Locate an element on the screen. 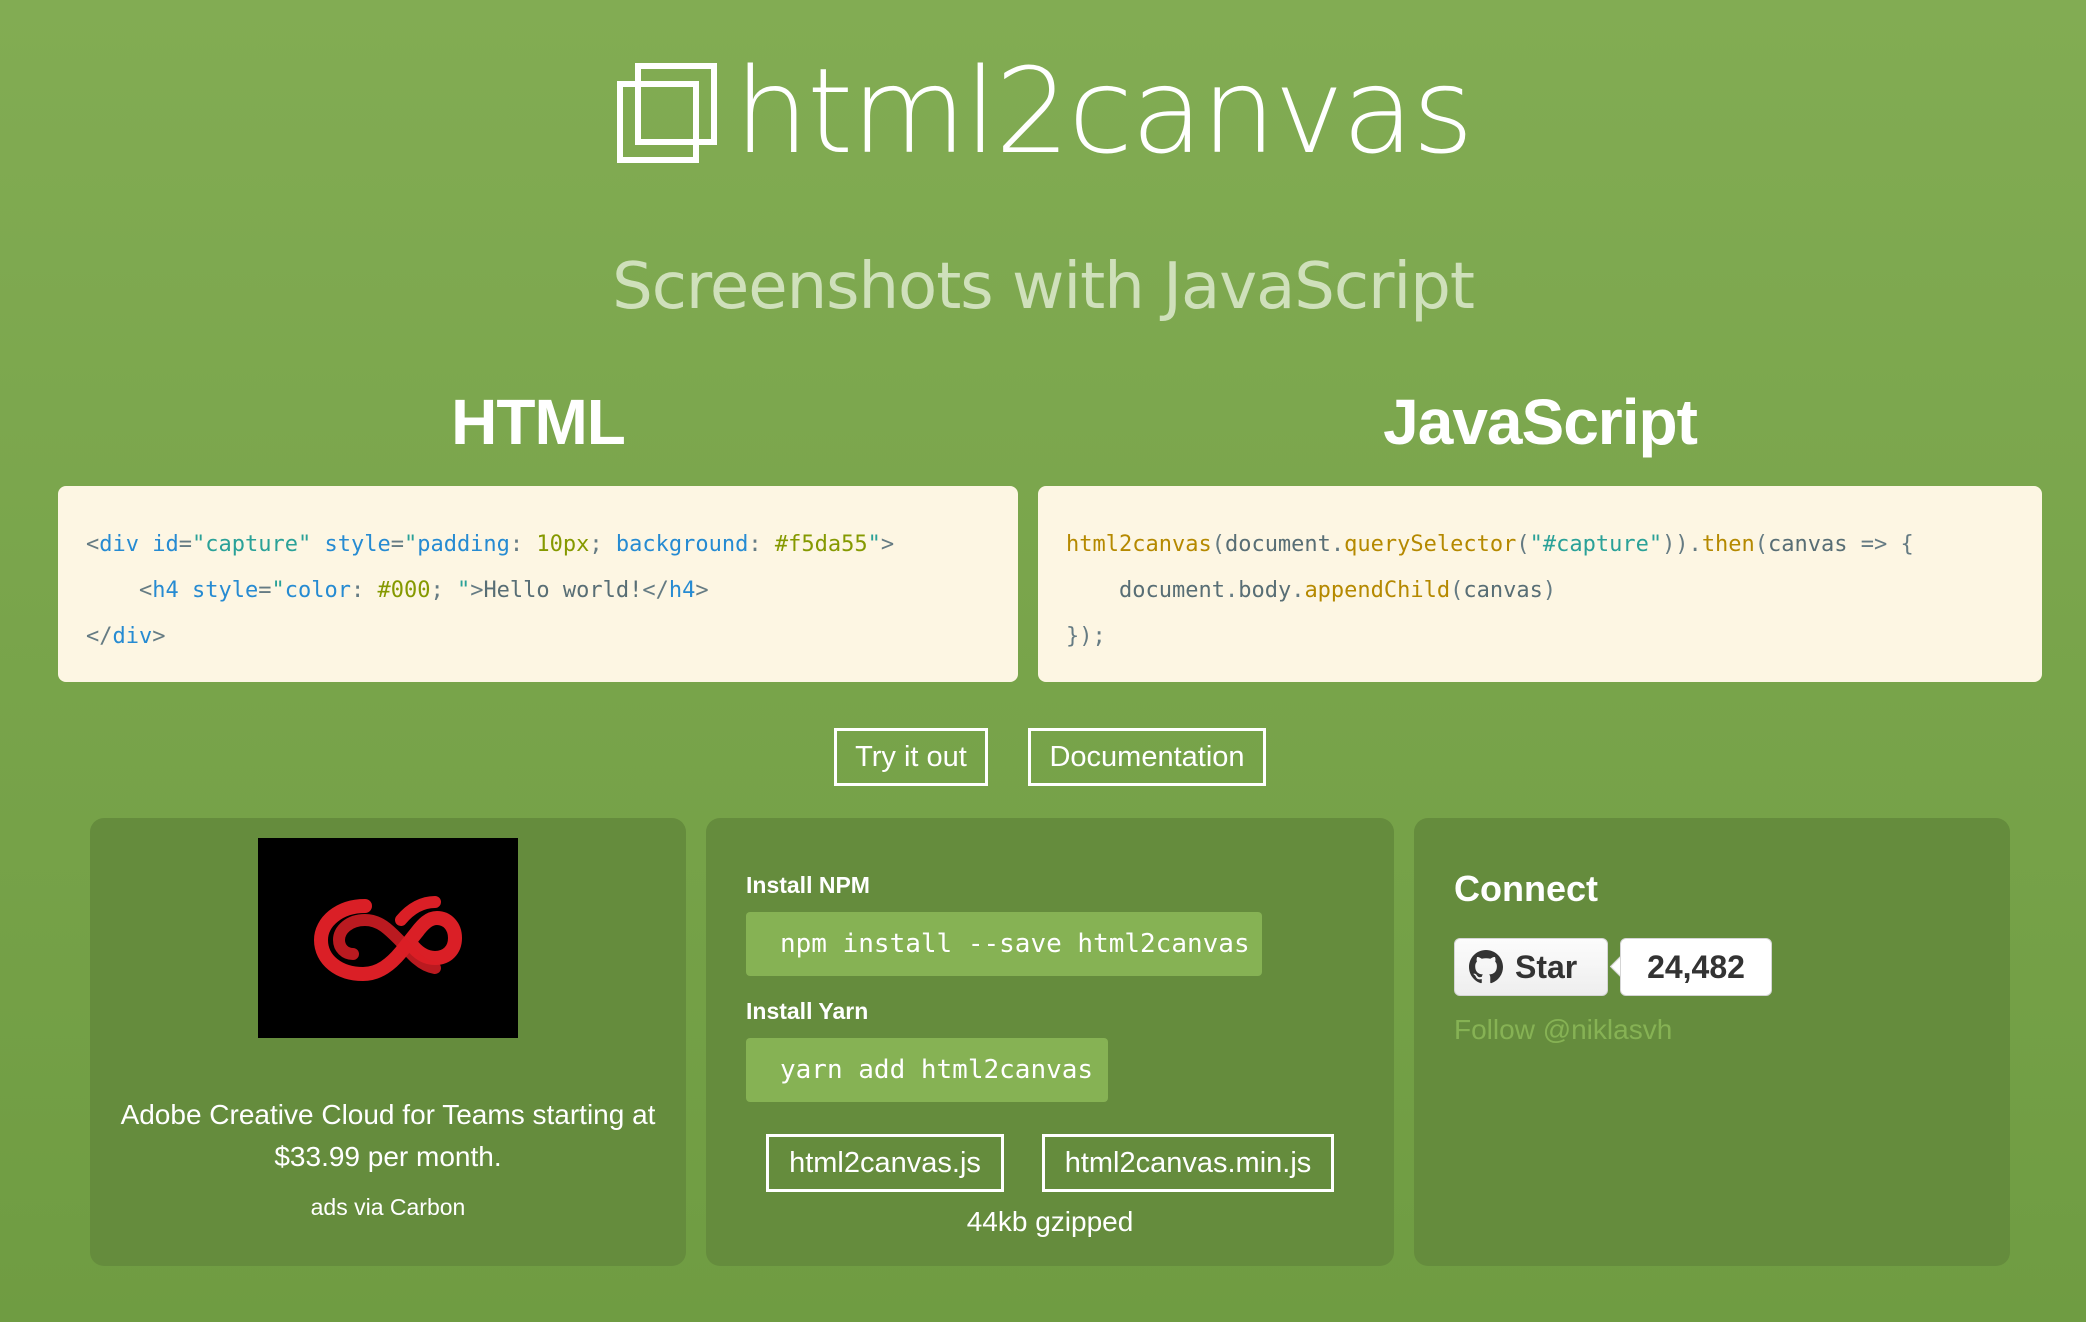 This screenshot has width=2086, height=1322. install-npm-label: Install NPM is located at coordinates (808, 885).